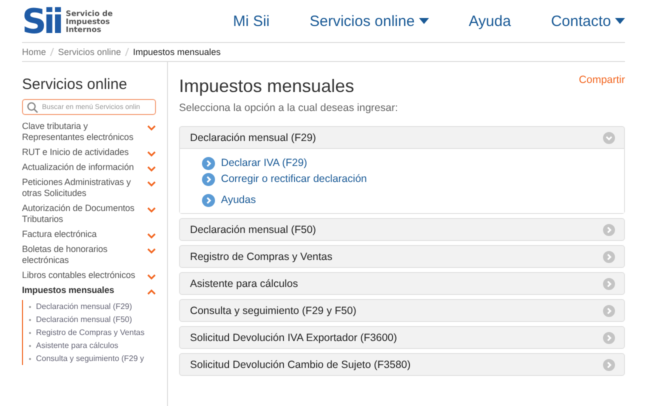  Describe the element at coordinates (587, 21) in the screenshot. I see `nav-link: Contacto` at that location.